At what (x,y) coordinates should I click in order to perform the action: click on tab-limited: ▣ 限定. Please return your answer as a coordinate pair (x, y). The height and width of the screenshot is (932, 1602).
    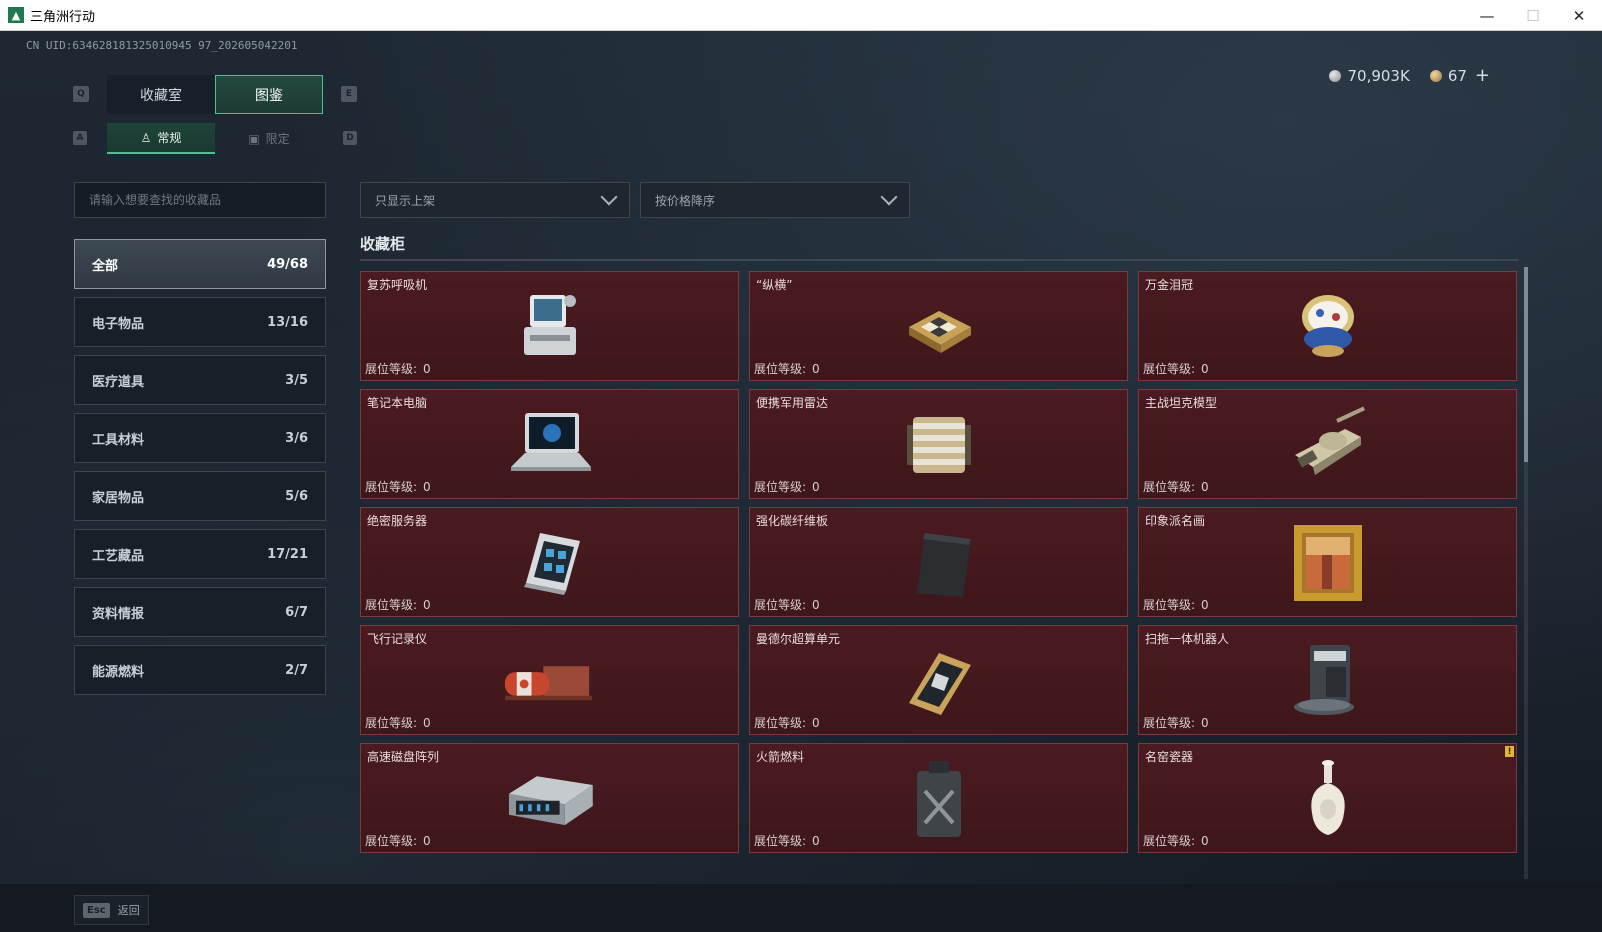
    Looking at the image, I should click on (269, 138).